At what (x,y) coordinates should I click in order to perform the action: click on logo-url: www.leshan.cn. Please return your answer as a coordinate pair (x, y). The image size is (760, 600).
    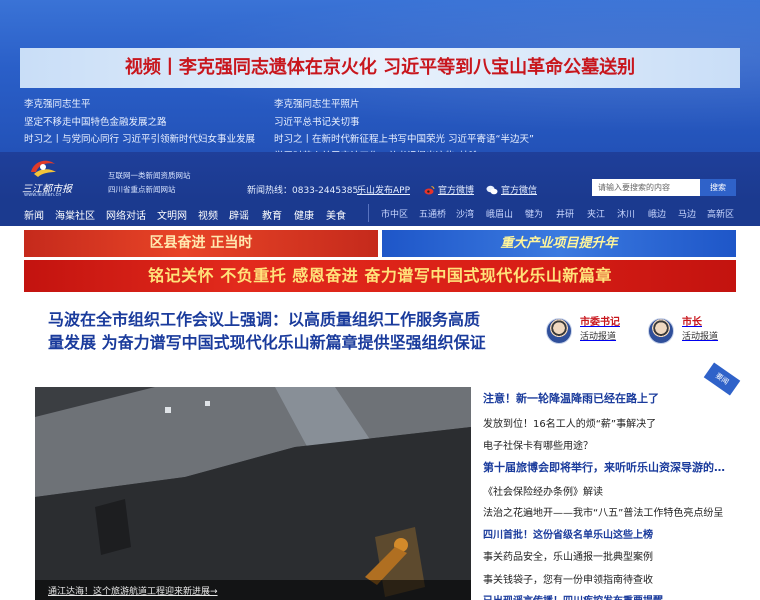
    Looking at the image, I should click on (43, 195).